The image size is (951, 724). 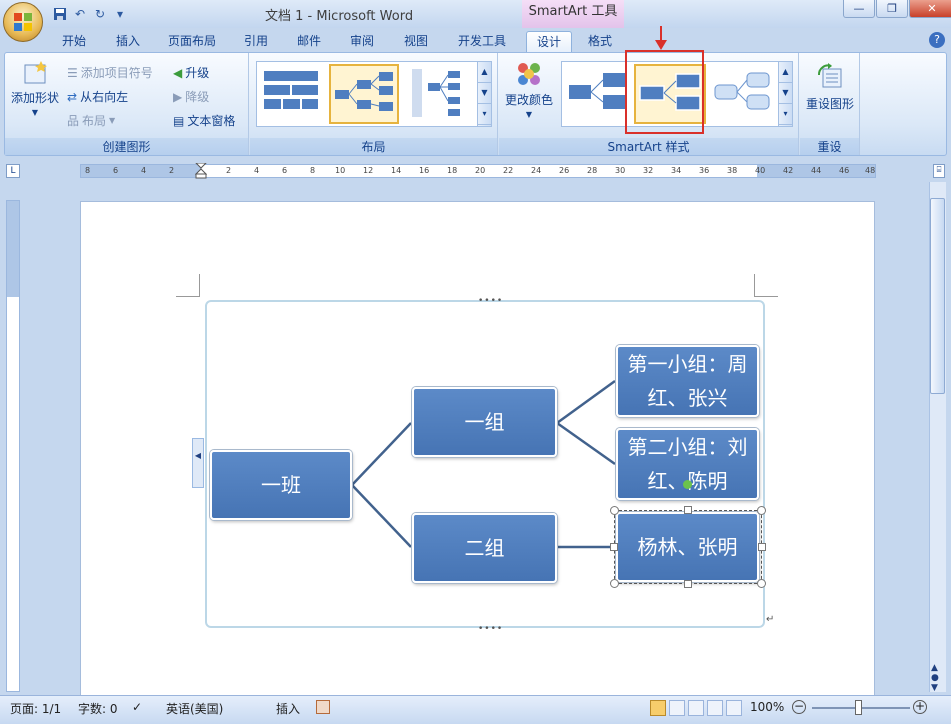 What do you see at coordinates (687, 464) in the screenshot?
I see `node-leaf-2: 第二小组：刘红、陈明` at bounding box center [687, 464].